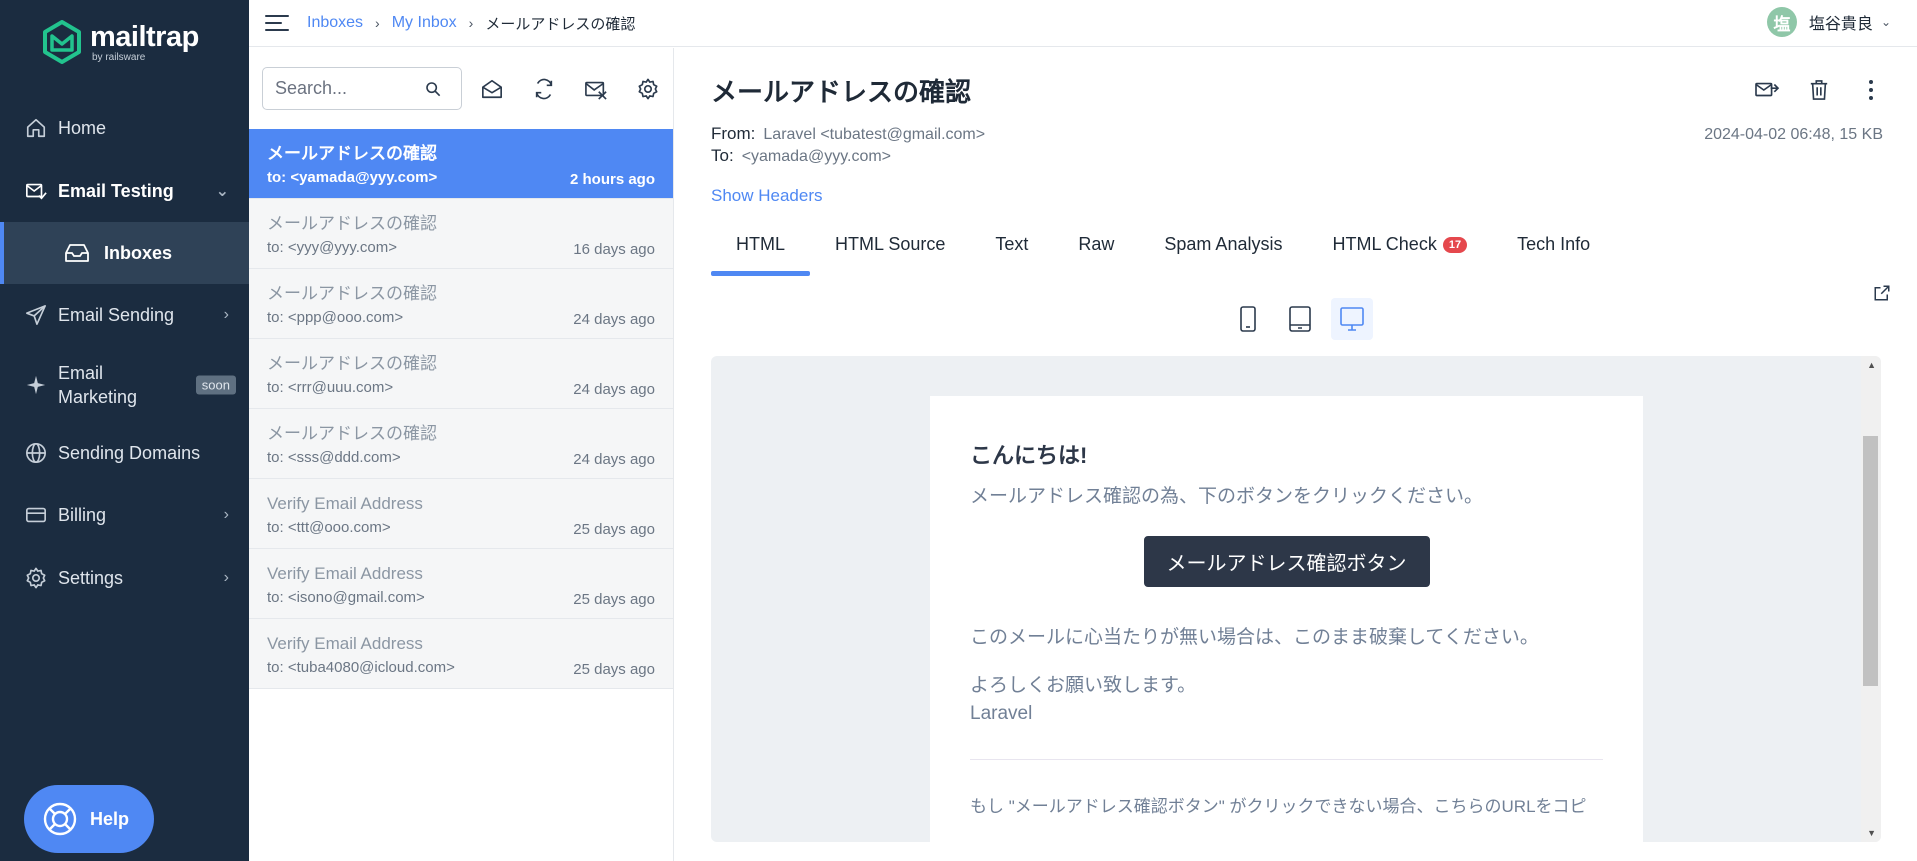 The image size is (1917, 861). I want to click on open-envelope-icon, so click(492, 88).